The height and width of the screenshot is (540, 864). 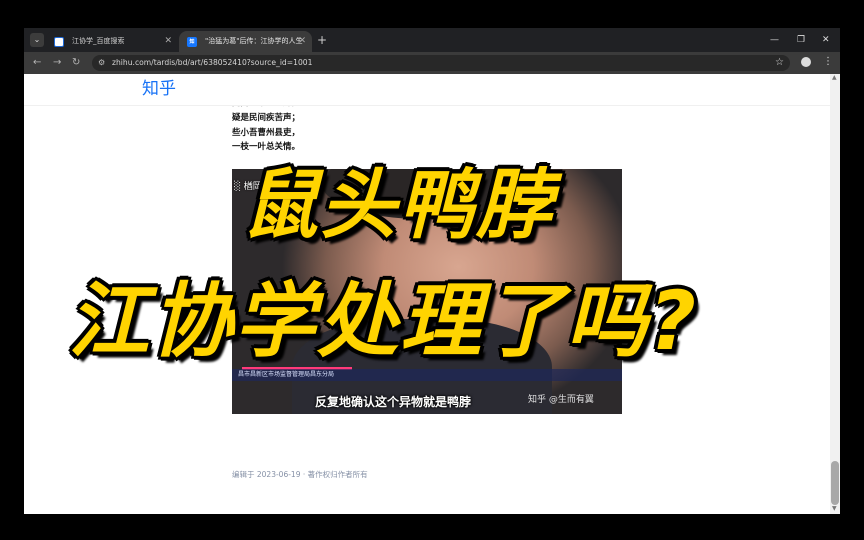 What do you see at coordinates (834, 77) in the screenshot?
I see `scroll-up-icon: ▲` at bounding box center [834, 77].